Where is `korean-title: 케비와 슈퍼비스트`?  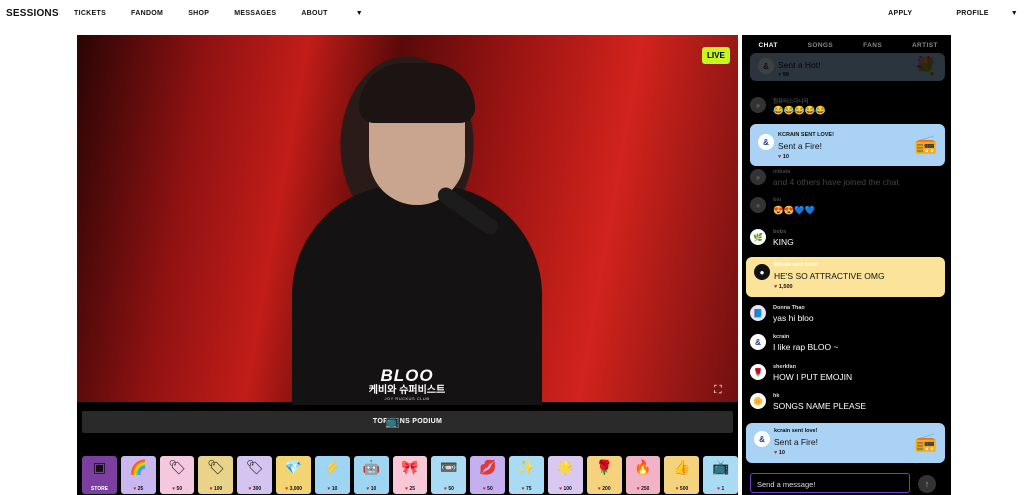
korean-title: 케비와 슈퍼비스트 is located at coordinates (407, 390).